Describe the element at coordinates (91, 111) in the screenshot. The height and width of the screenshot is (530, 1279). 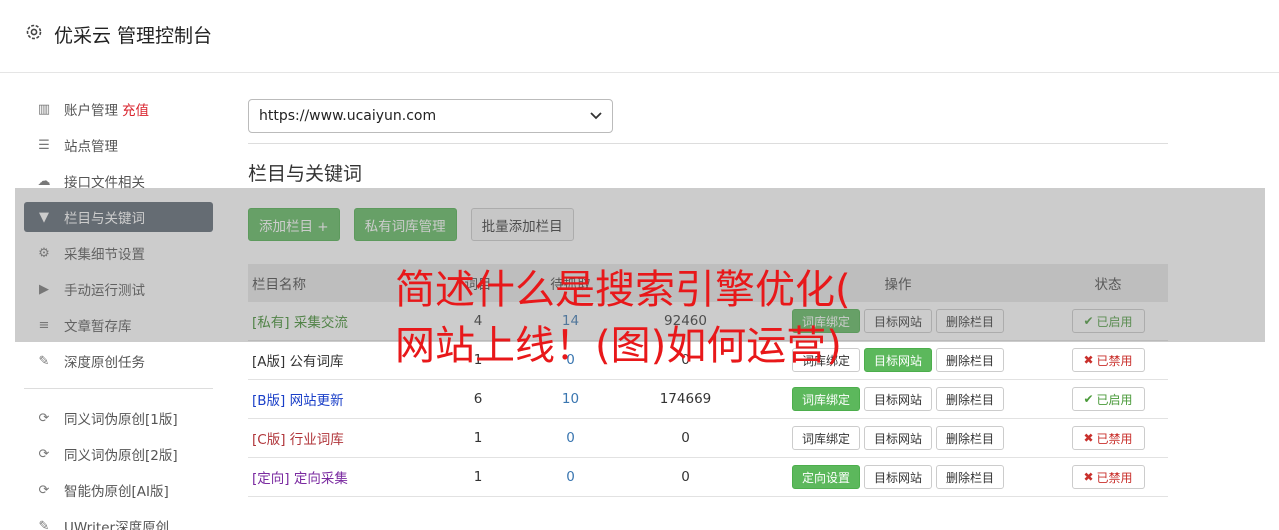
I see `sidebar-item-label: 账户管理` at that location.